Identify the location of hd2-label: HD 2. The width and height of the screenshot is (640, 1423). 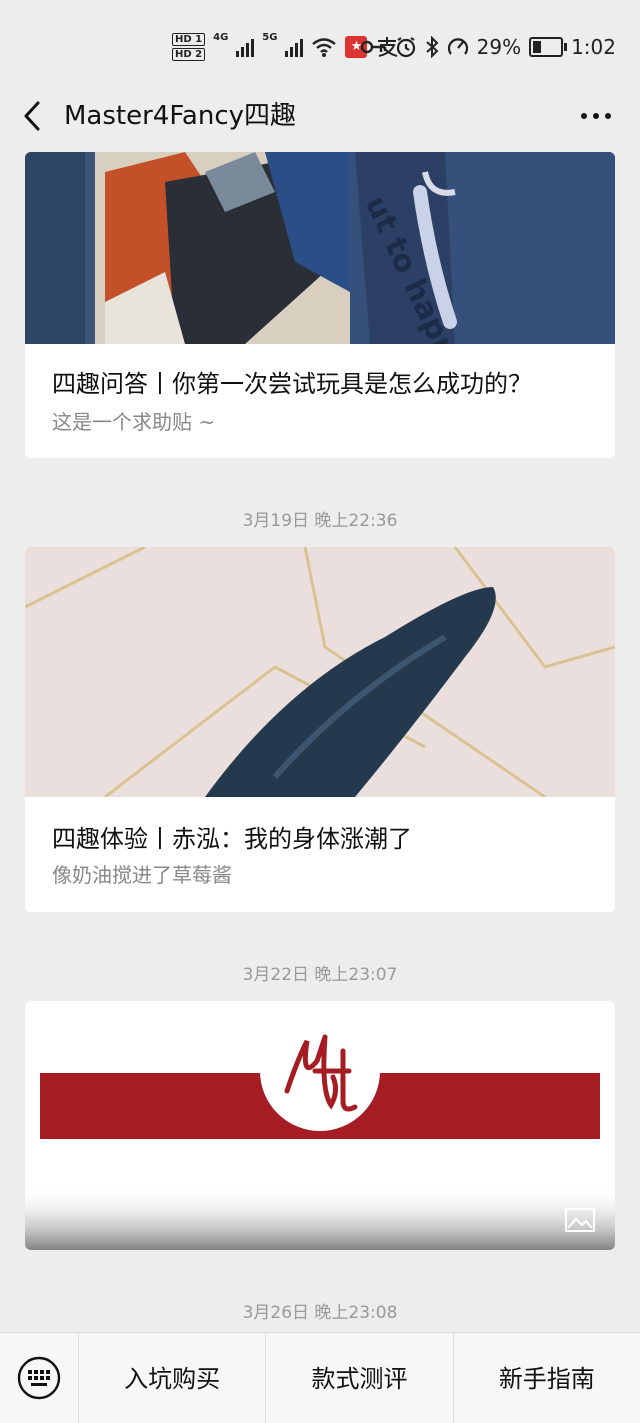
(189, 54).